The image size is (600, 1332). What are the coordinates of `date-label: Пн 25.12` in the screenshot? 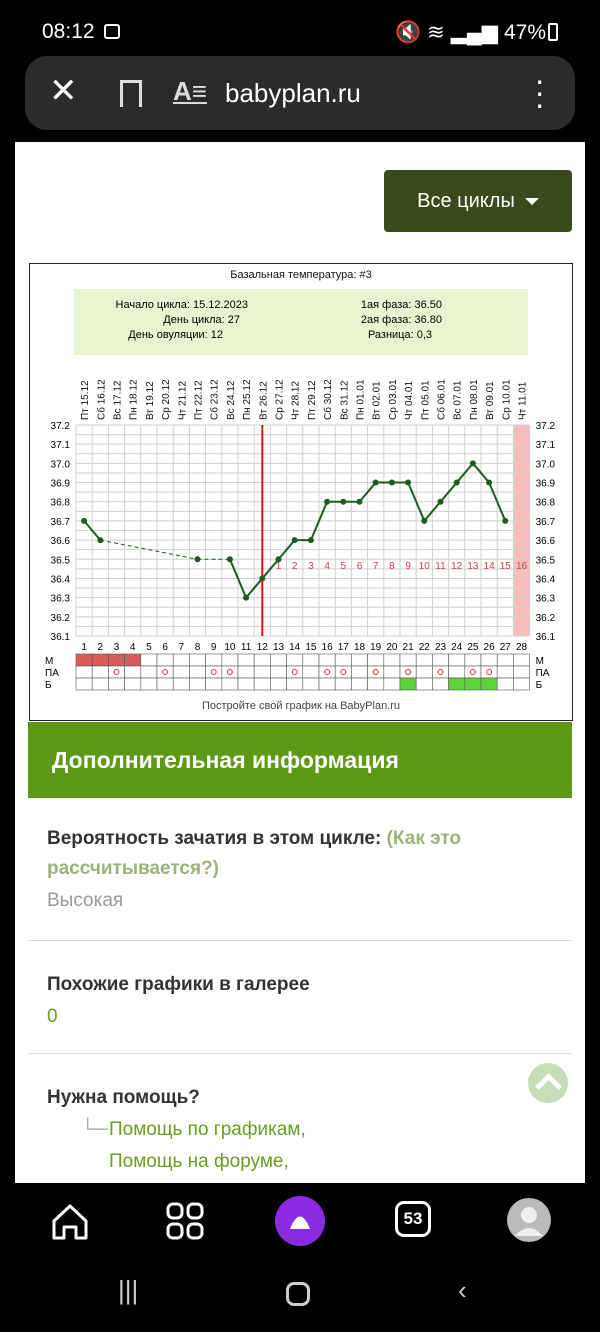 It's located at (247, 399).